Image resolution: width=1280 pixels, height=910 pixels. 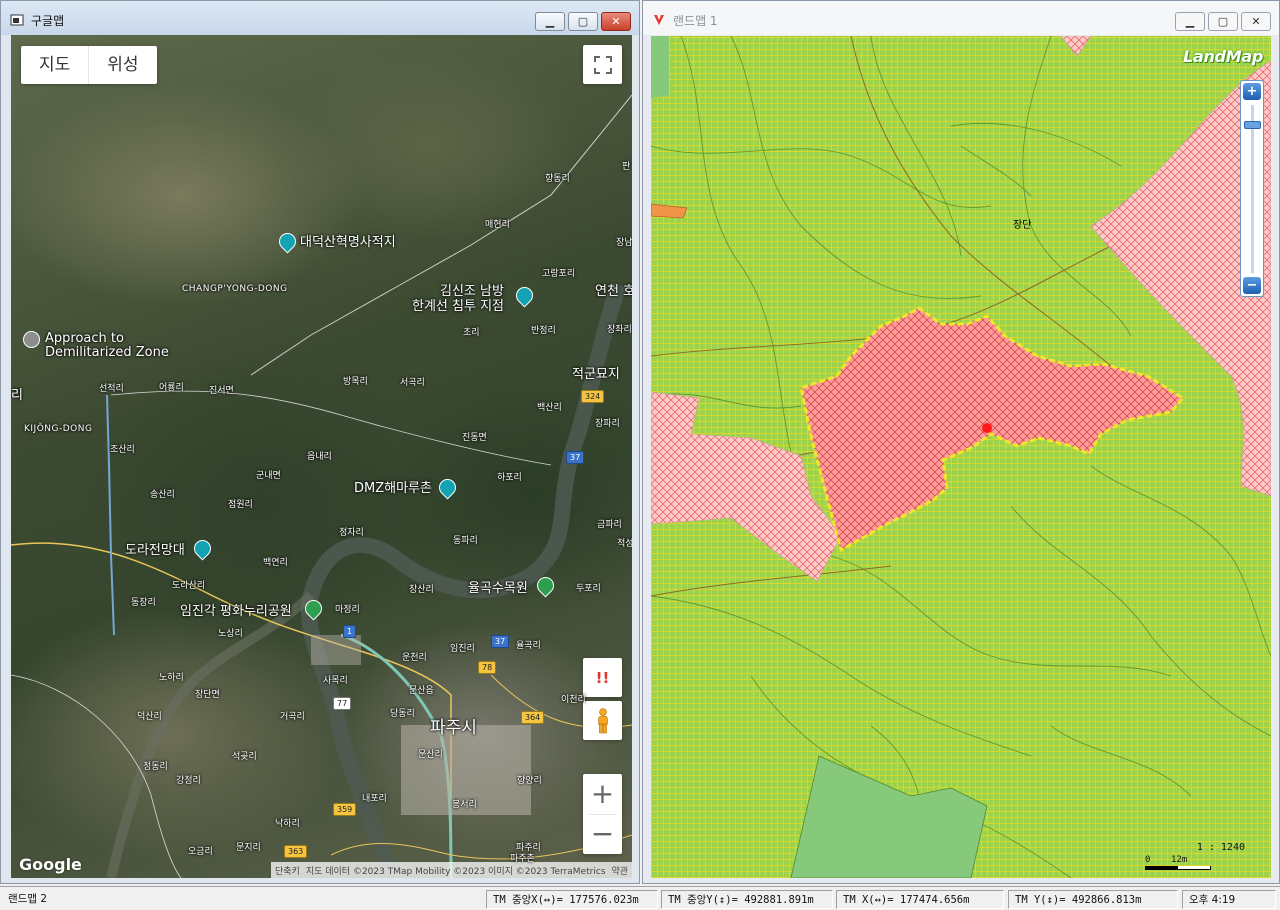 I want to click on place-label: 진동면, so click(x=474, y=438).